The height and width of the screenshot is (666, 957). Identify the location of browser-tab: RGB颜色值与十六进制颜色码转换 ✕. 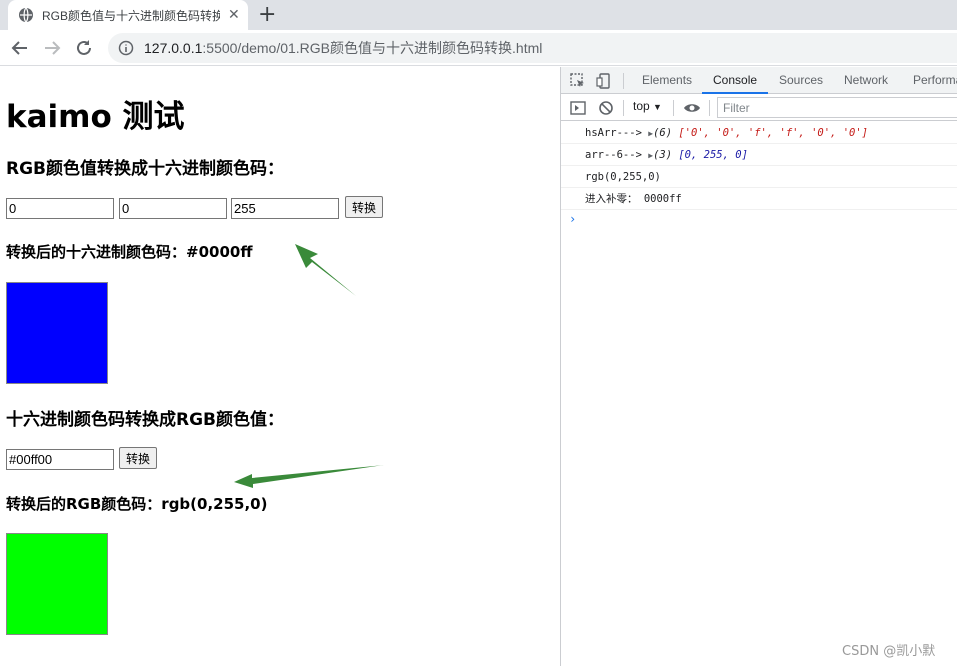
(128, 15).